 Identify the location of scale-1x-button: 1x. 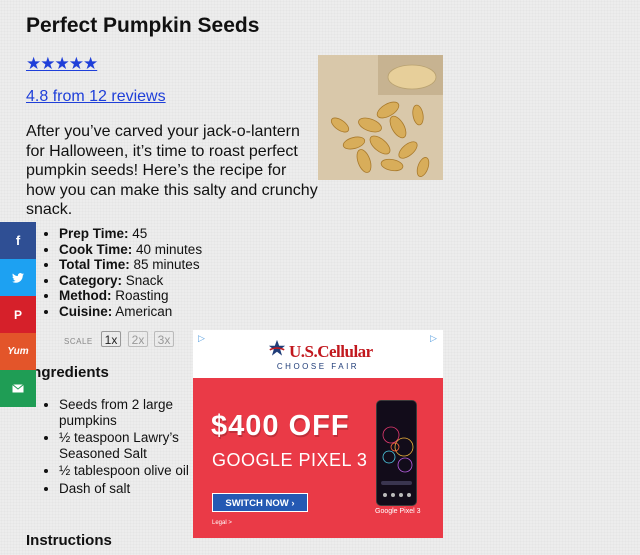
(111, 339).